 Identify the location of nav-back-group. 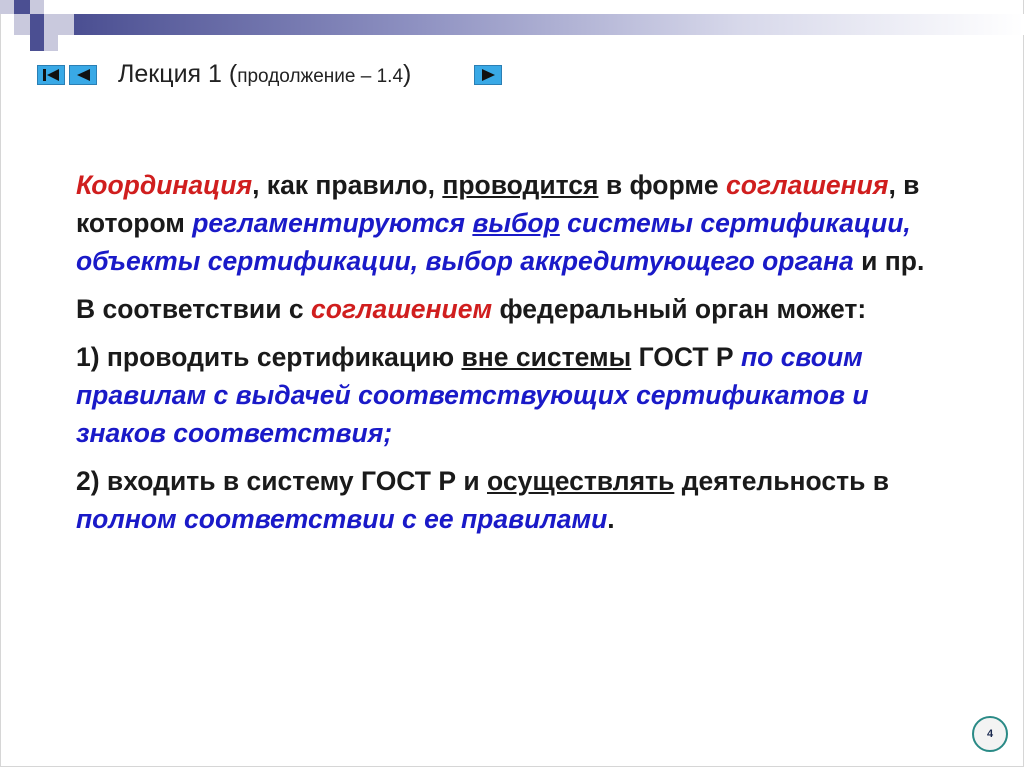
(67, 74).